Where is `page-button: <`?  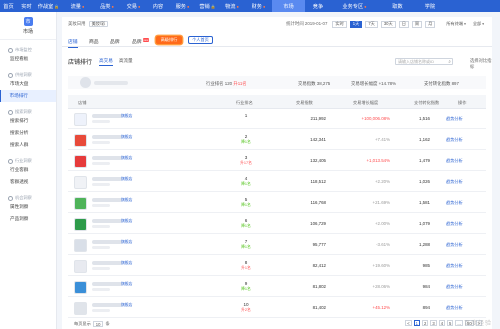 page-button: < is located at coordinates (408, 323).